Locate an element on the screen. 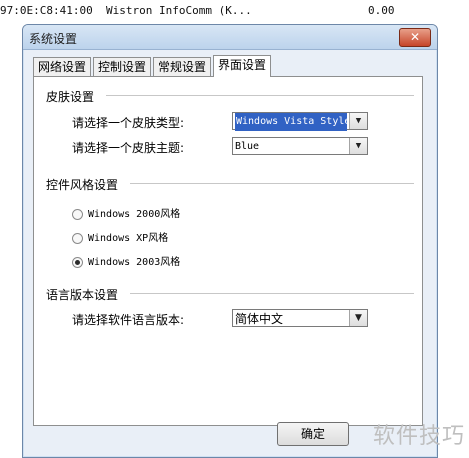  dialog-titlebar: 系统设置 ✕ is located at coordinates (230, 37).